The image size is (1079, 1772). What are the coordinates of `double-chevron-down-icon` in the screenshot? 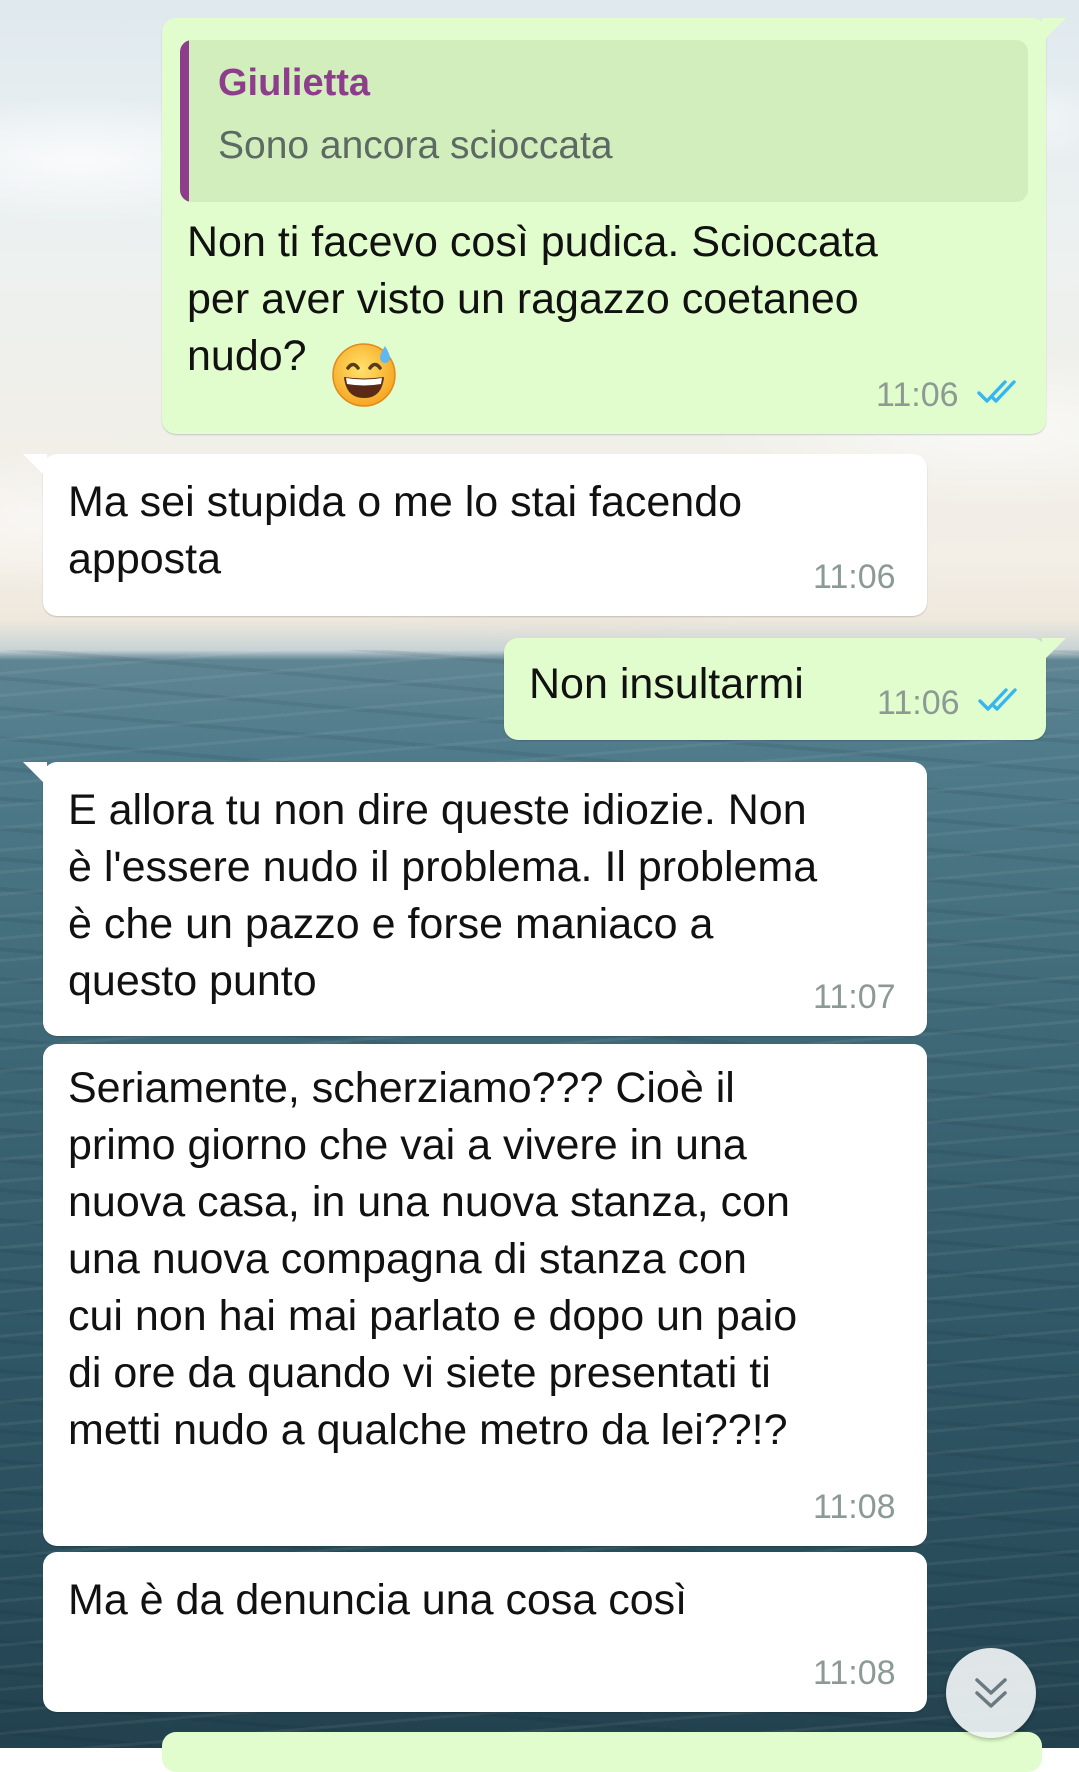 It's located at (991, 1693).